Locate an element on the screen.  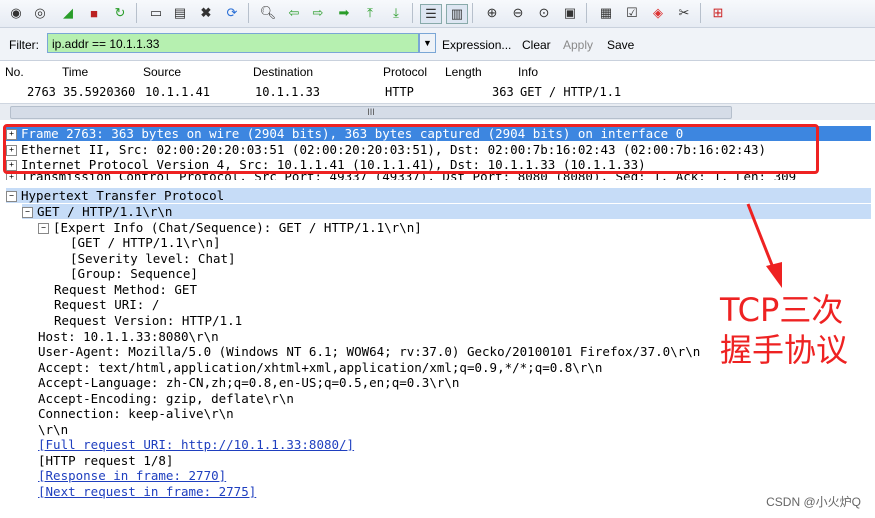
link-response-frame: [Response in frame: 2770] is located at coordinates (132, 475).